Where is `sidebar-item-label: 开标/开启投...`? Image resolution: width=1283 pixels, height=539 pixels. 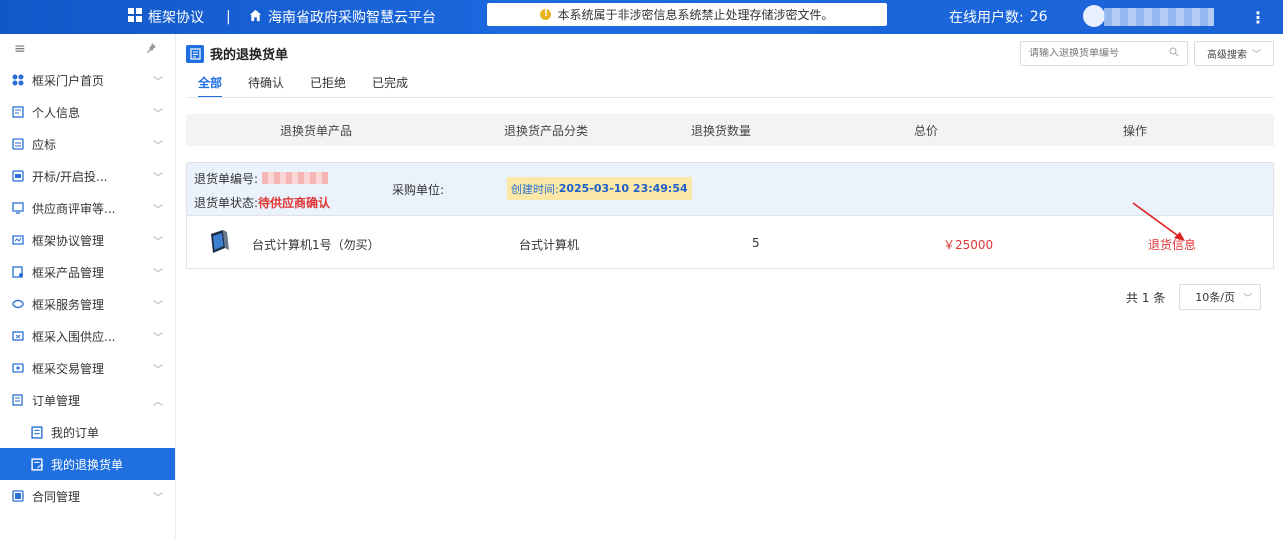 sidebar-item-label: 开标/开启投... is located at coordinates (70, 176).